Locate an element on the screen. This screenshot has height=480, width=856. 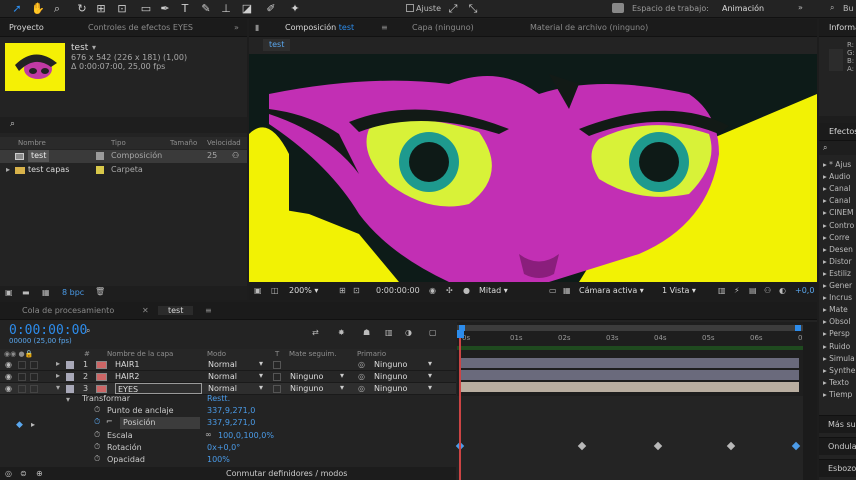
effect-category: ▸ Persp is located at coordinates (836, 334).